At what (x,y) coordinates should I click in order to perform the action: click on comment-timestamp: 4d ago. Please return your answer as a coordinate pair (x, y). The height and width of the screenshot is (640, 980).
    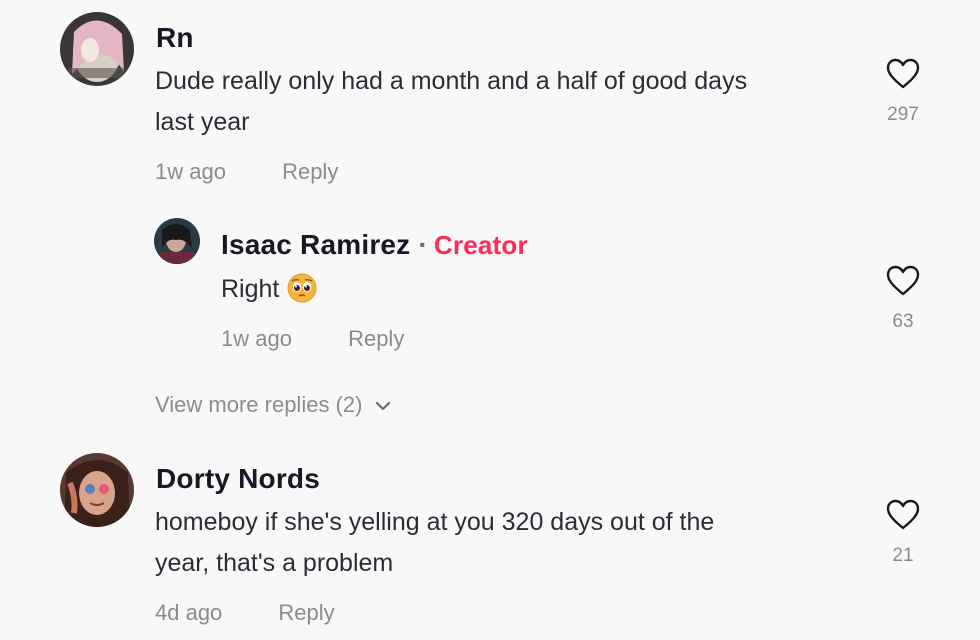
    Looking at the image, I should click on (189, 612).